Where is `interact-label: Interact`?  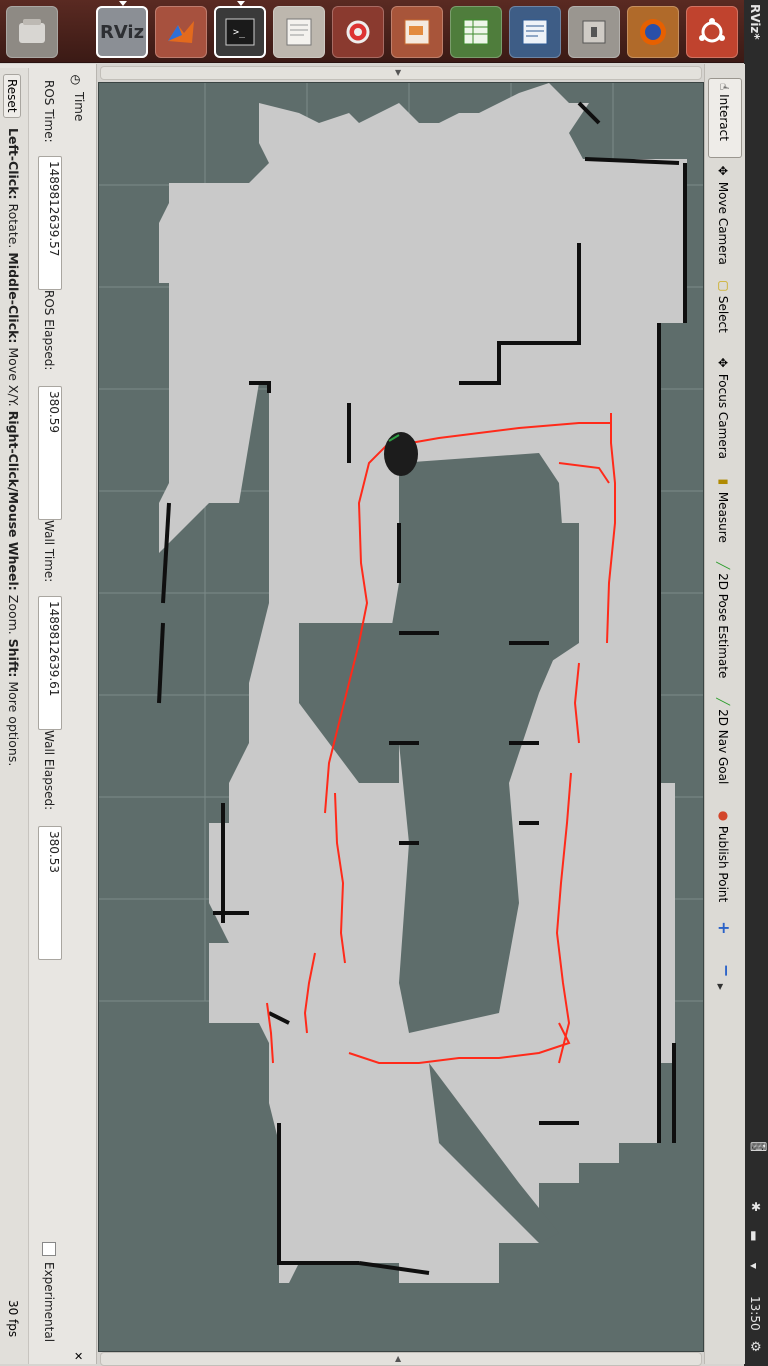 interact-label: Interact is located at coordinates (724, 117).